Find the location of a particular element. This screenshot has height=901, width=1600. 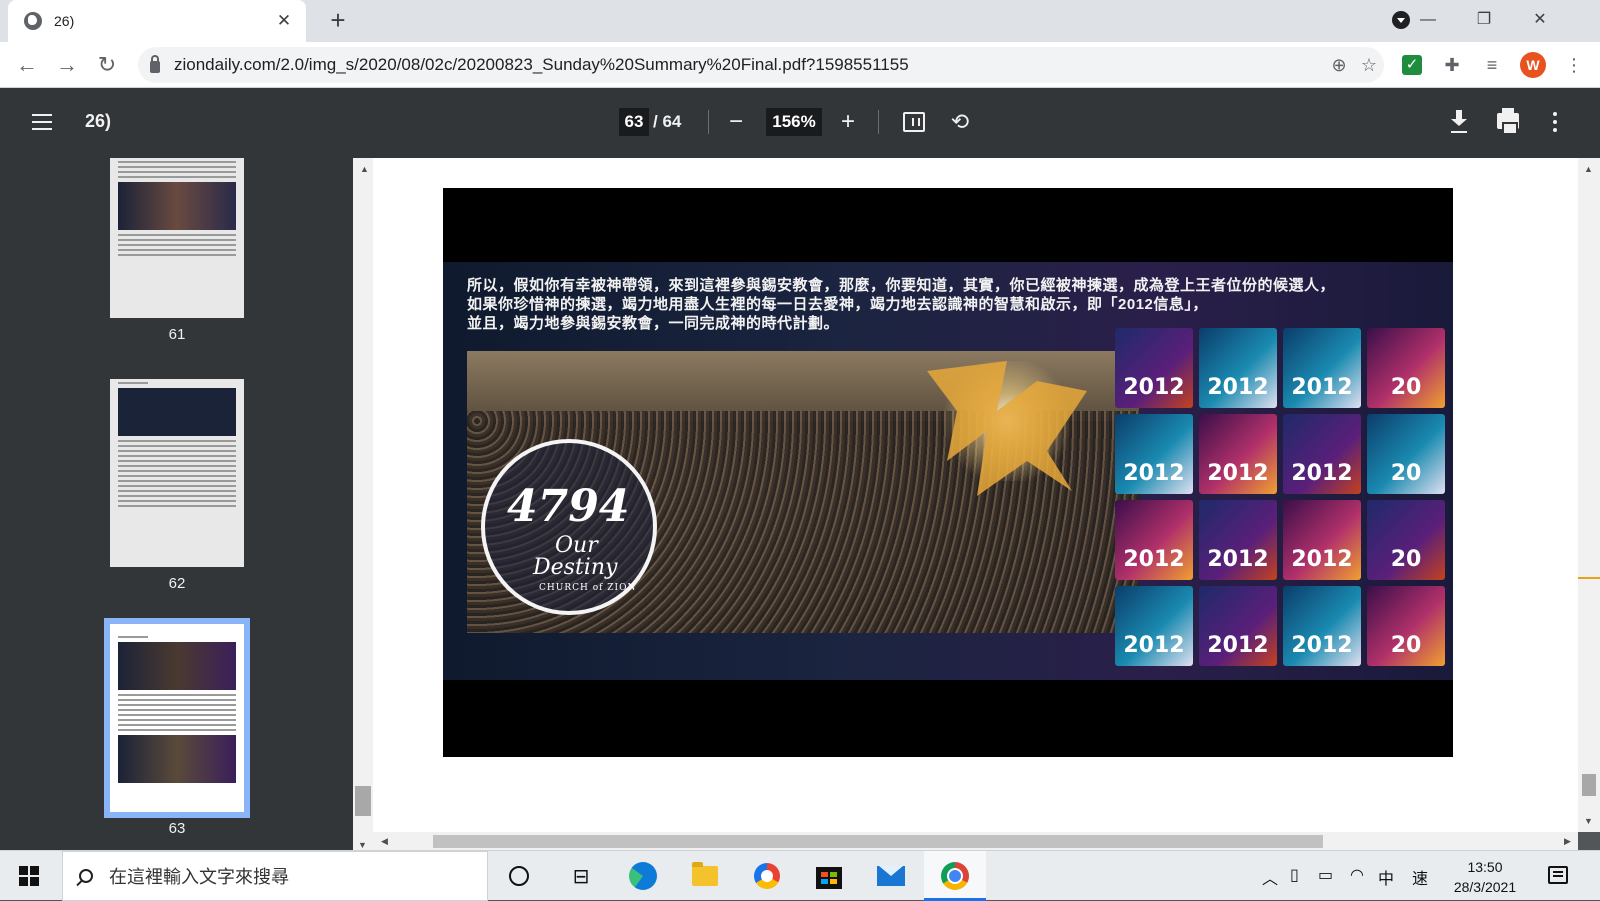

edge-icon is located at coordinates (643, 876).